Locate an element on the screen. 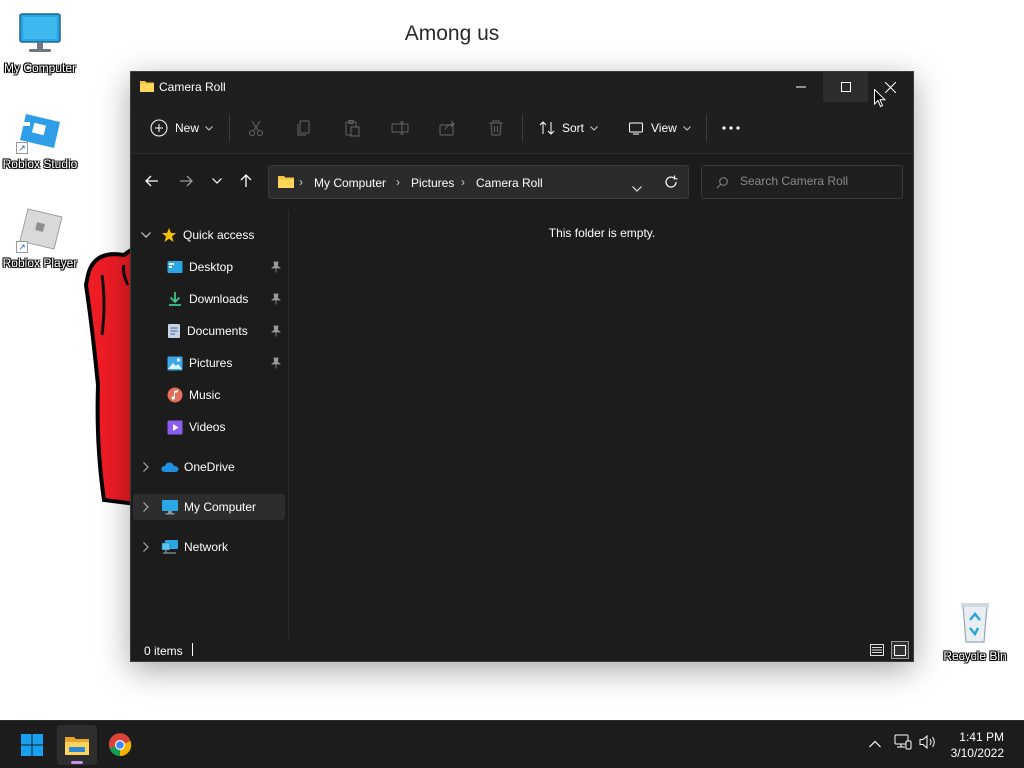  nav-item-label: Pictures is located at coordinates (211, 363).